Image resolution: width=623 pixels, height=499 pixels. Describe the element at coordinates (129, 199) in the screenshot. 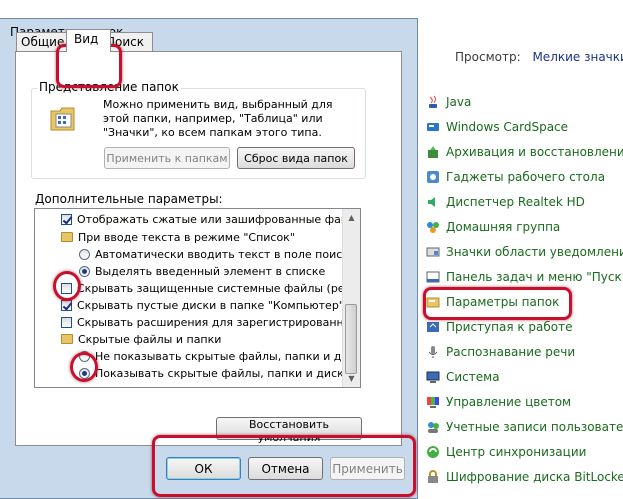

I see `advanced-settings-label: Дополнительные параметры:` at that location.